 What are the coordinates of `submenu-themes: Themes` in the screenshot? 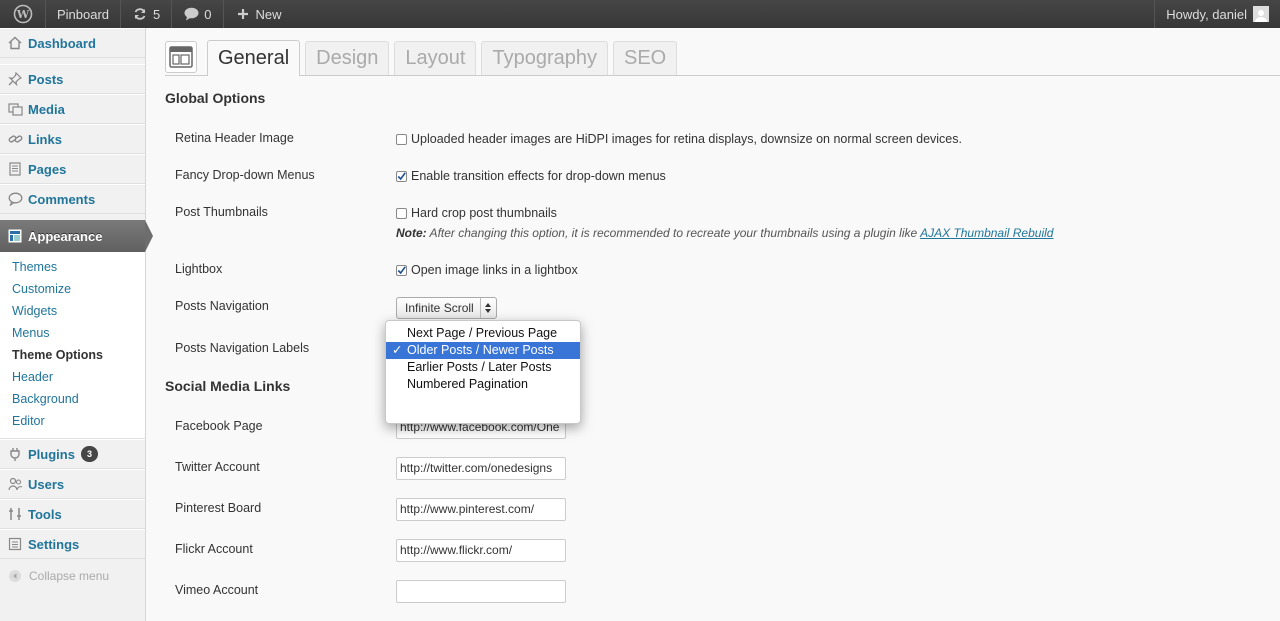 It's located at (72, 267).